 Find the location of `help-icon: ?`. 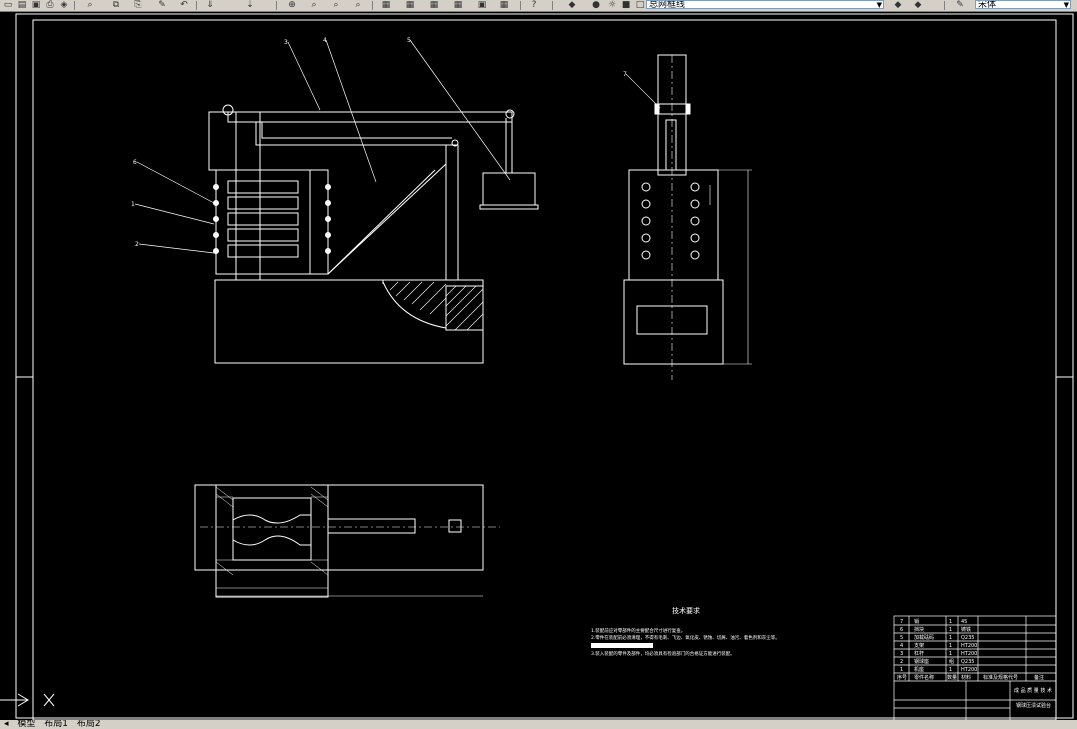

help-icon: ? is located at coordinates (534, 5).